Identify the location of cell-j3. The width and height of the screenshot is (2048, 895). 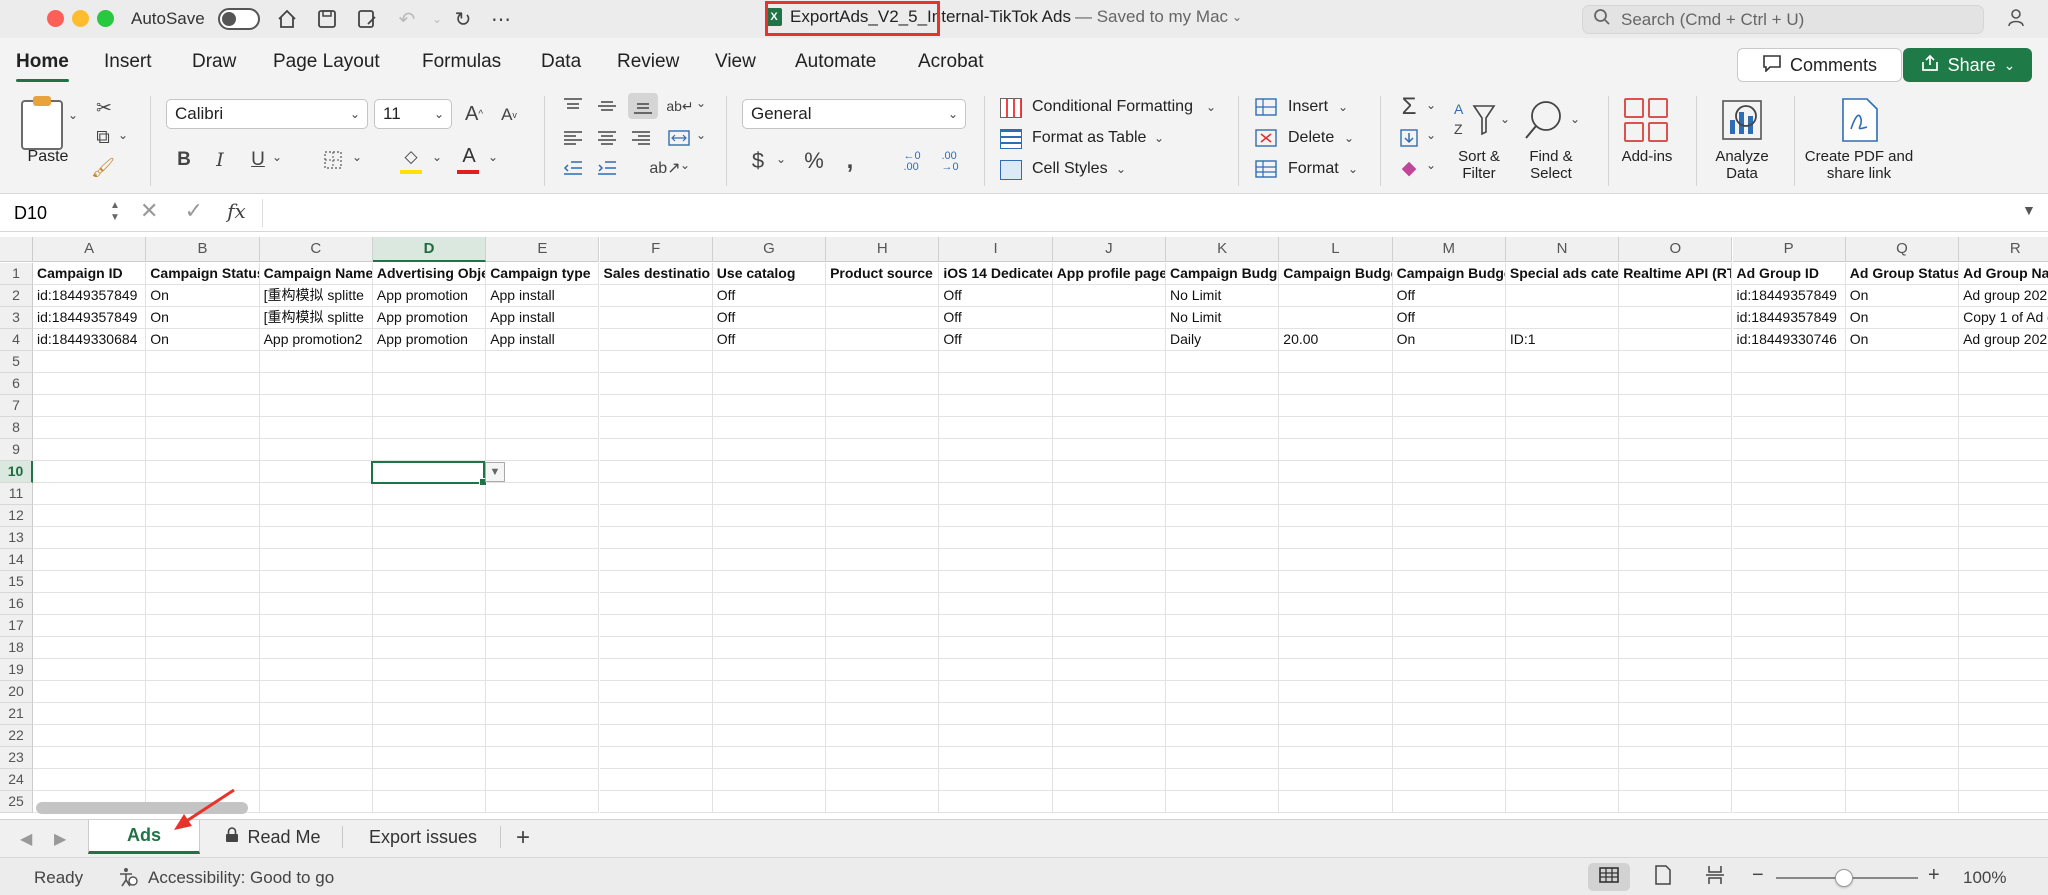
(1109, 318).